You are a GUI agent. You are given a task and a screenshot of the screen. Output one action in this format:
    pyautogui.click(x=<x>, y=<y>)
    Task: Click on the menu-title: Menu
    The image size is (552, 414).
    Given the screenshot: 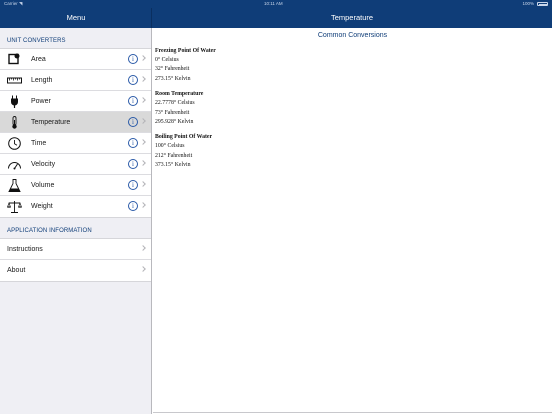 What is the action you would take?
    pyautogui.click(x=76, y=17)
    